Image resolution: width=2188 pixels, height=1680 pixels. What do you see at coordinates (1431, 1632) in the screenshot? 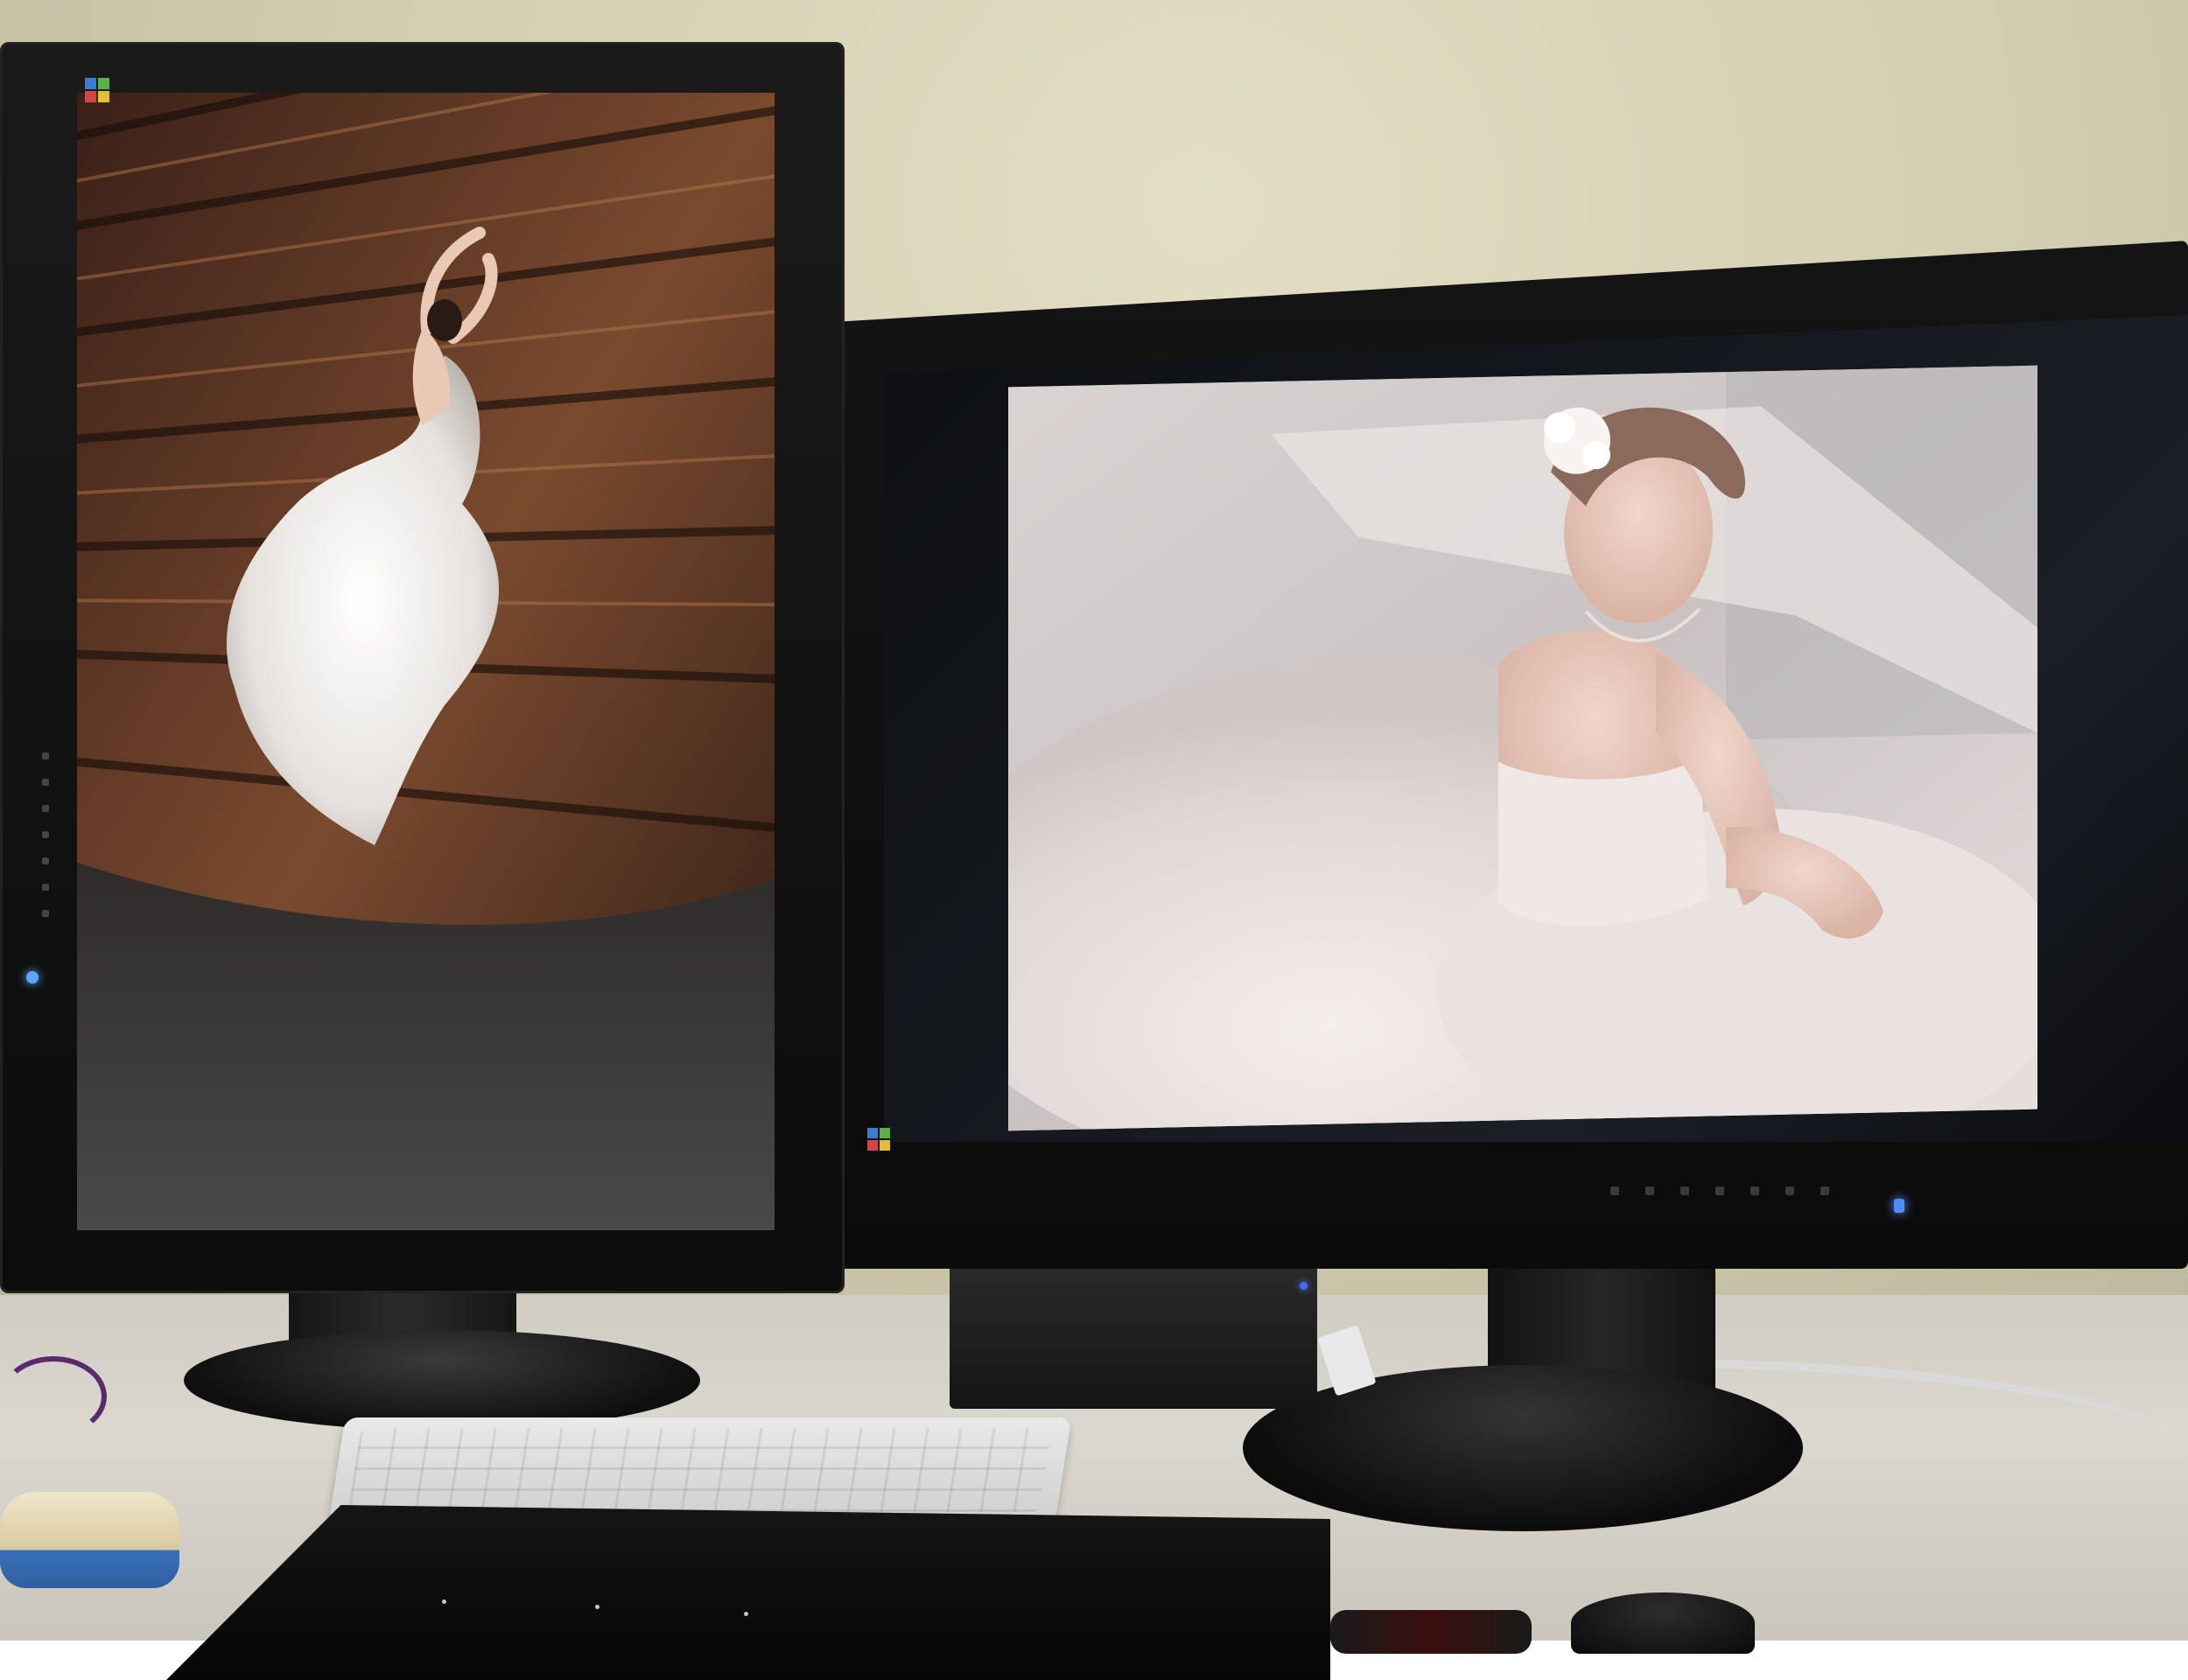
I see `card-reader` at bounding box center [1431, 1632].